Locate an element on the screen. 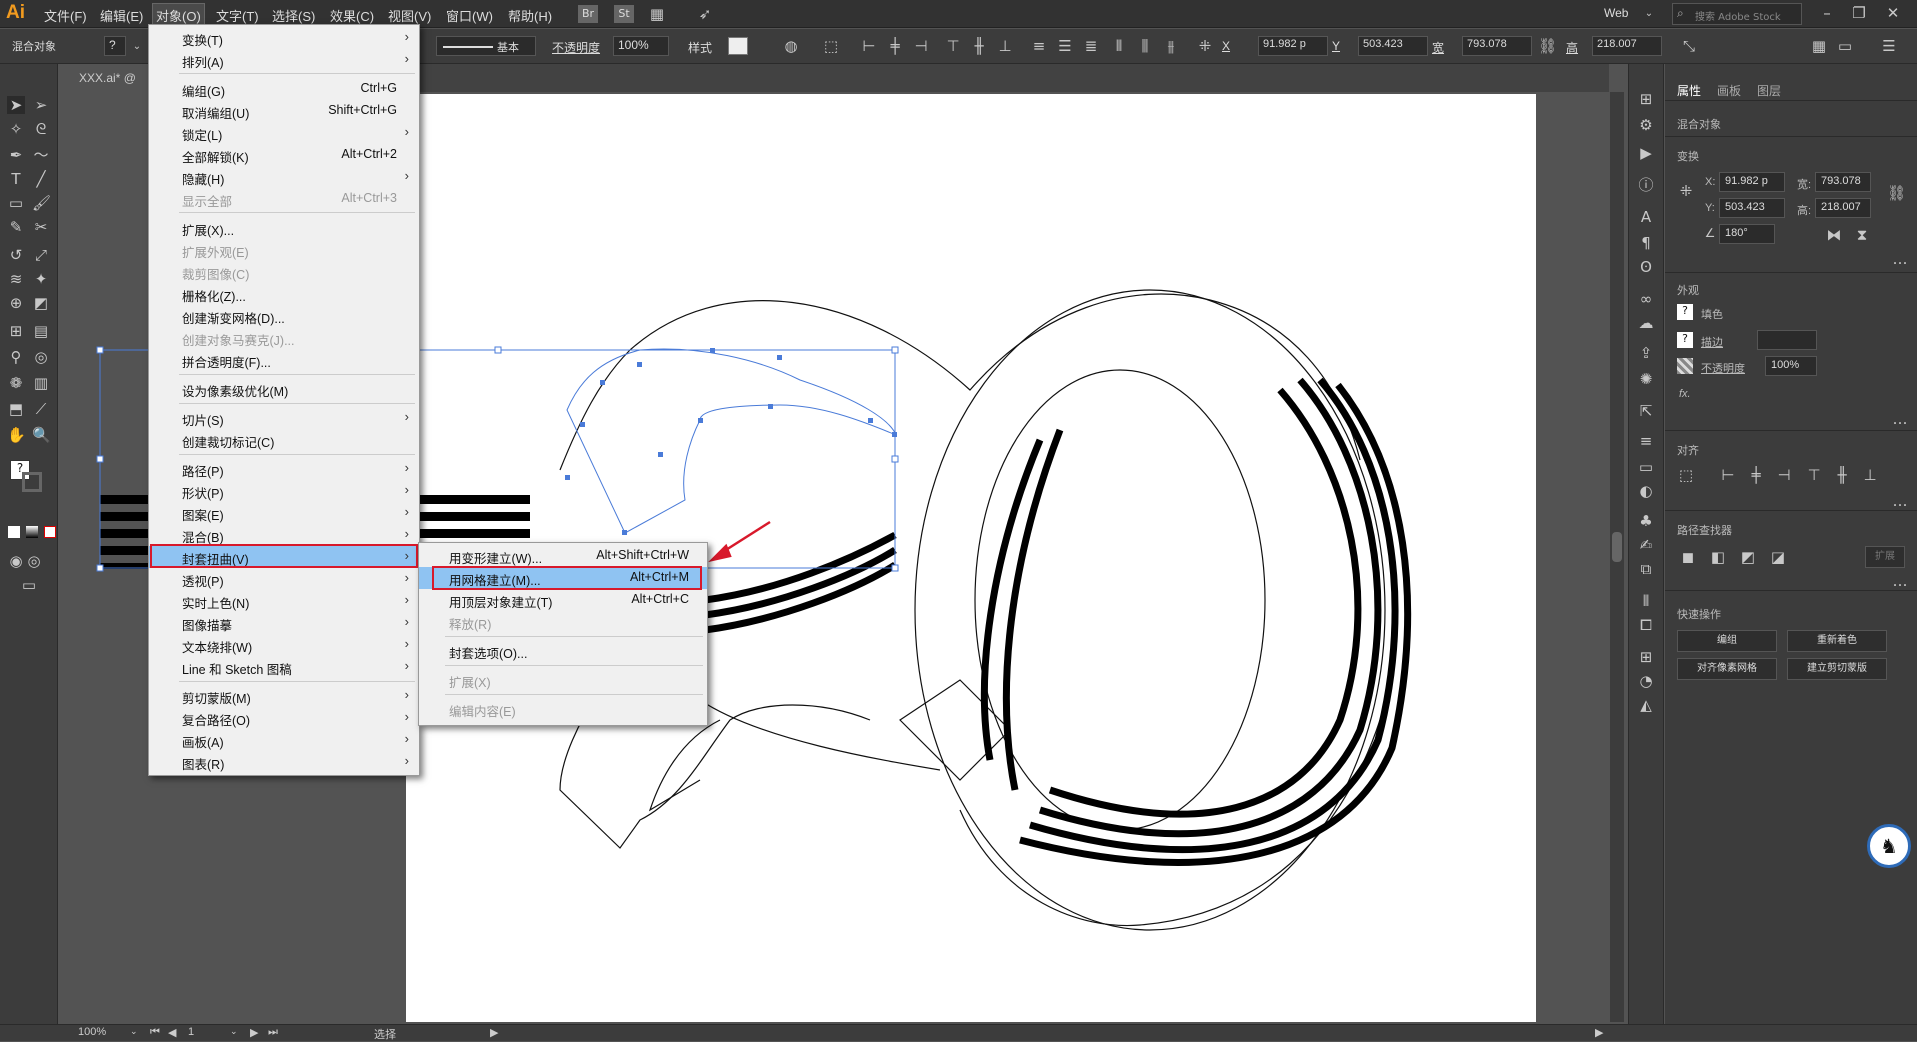 This screenshot has height=1042, width=1917. transform-panel-icon: ⊞ is located at coordinates (1646, 657).